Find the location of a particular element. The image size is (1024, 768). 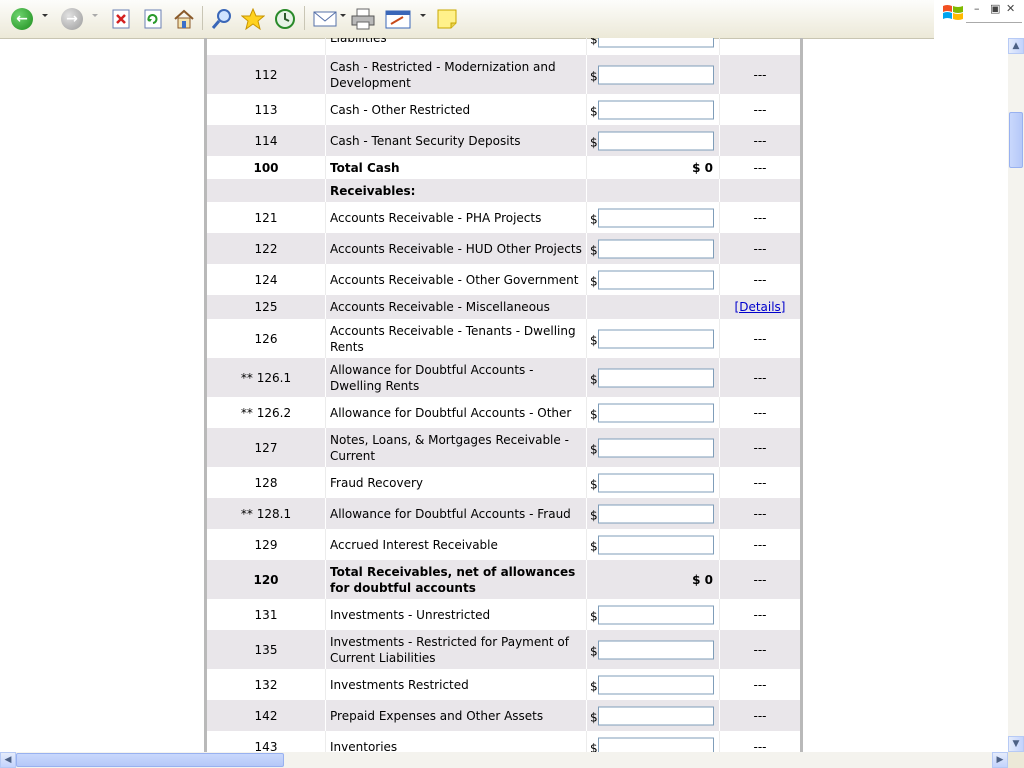

favorites-button is located at coordinates (253, 19).